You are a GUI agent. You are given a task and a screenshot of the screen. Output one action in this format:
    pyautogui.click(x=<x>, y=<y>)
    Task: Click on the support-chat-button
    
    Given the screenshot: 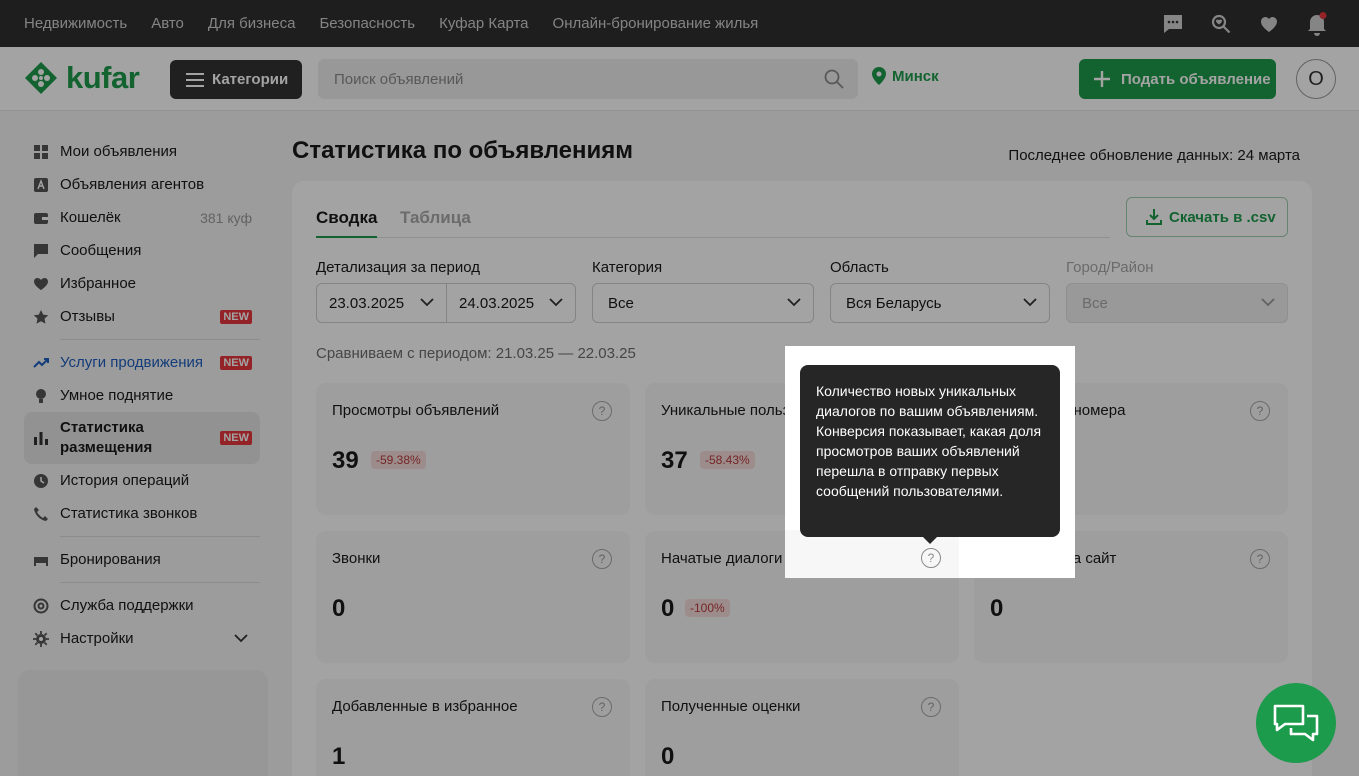 What is the action you would take?
    pyautogui.click(x=1296, y=723)
    